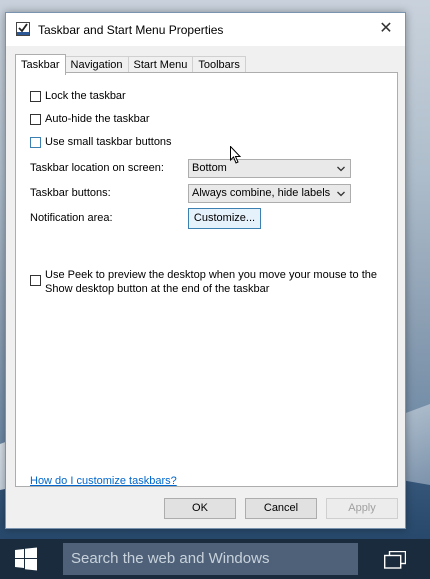 The height and width of the screenshot is (579, 430). Describe the element at coordinates (85, 96) in the screenshot. I see `lock-taskbar-label: Lock the taskbar` at that location.